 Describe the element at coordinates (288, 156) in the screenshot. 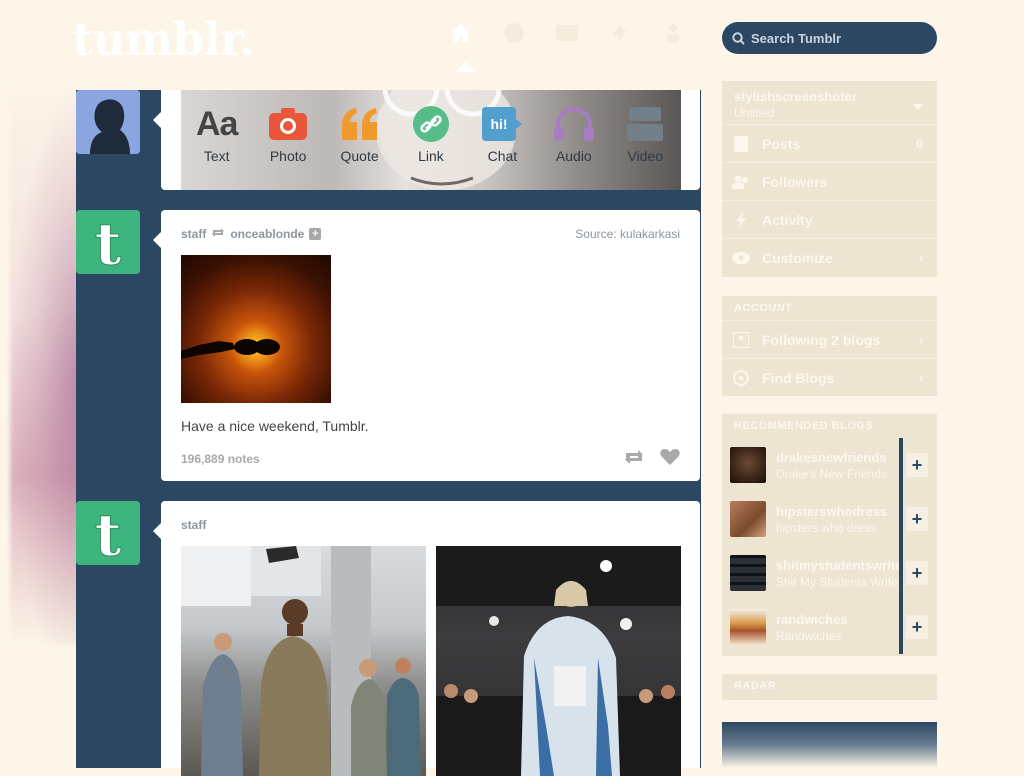

I see `compose-photo-label: Photo` at that location.